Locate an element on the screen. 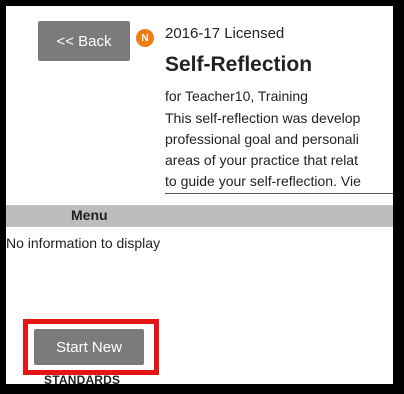 This screenshot has width=404, height=394. menu-header: Menu is located at coordinates (199, 216).